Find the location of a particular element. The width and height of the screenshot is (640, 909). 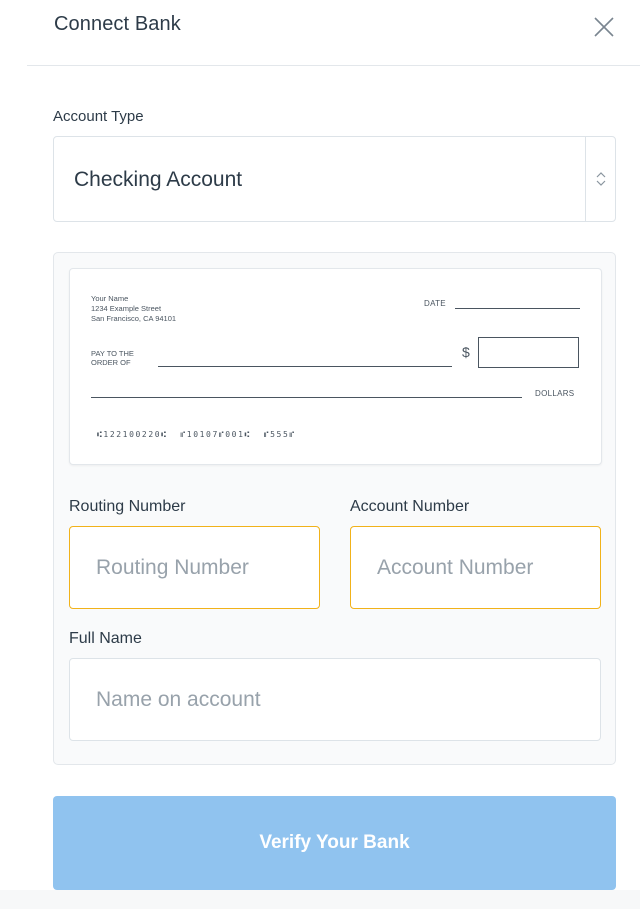

account-type-selected-value: Checking Account is located at coordinates (158, 179).